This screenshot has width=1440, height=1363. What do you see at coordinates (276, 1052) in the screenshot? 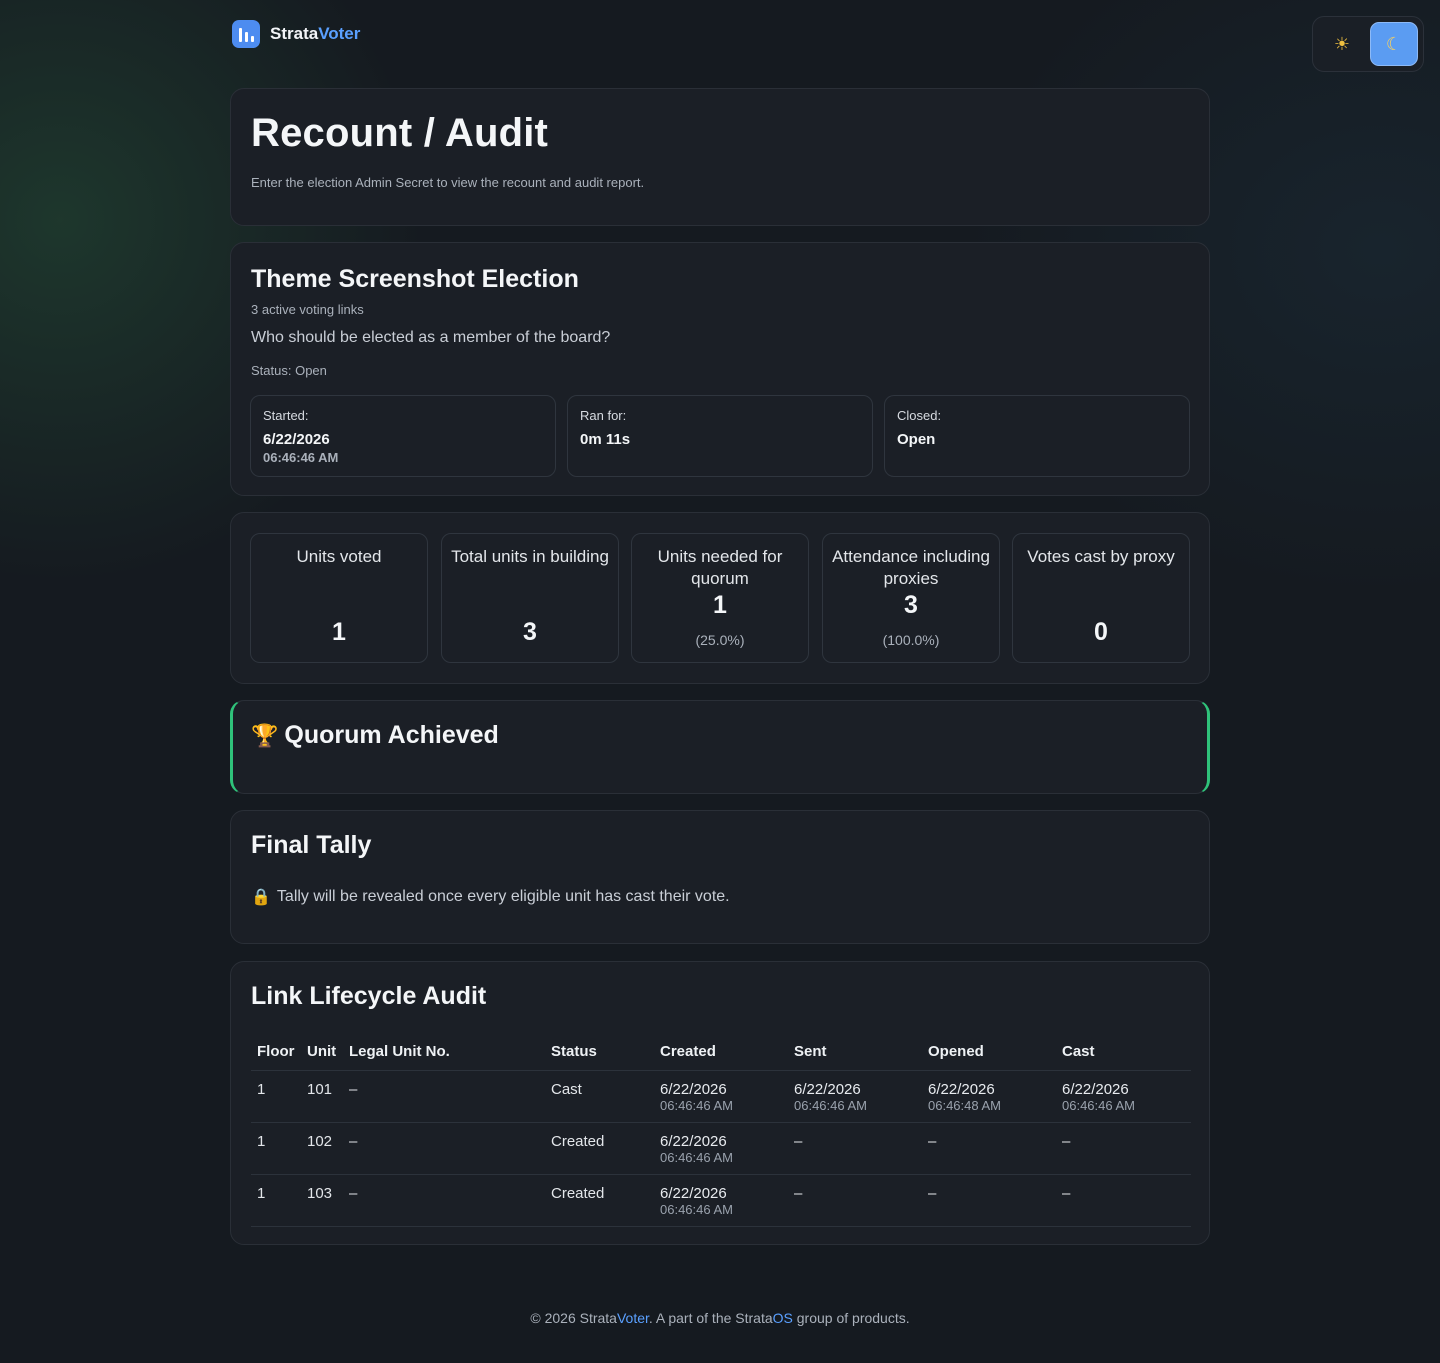
I see `column-header: Floor` at bounding box center [276, 1052].